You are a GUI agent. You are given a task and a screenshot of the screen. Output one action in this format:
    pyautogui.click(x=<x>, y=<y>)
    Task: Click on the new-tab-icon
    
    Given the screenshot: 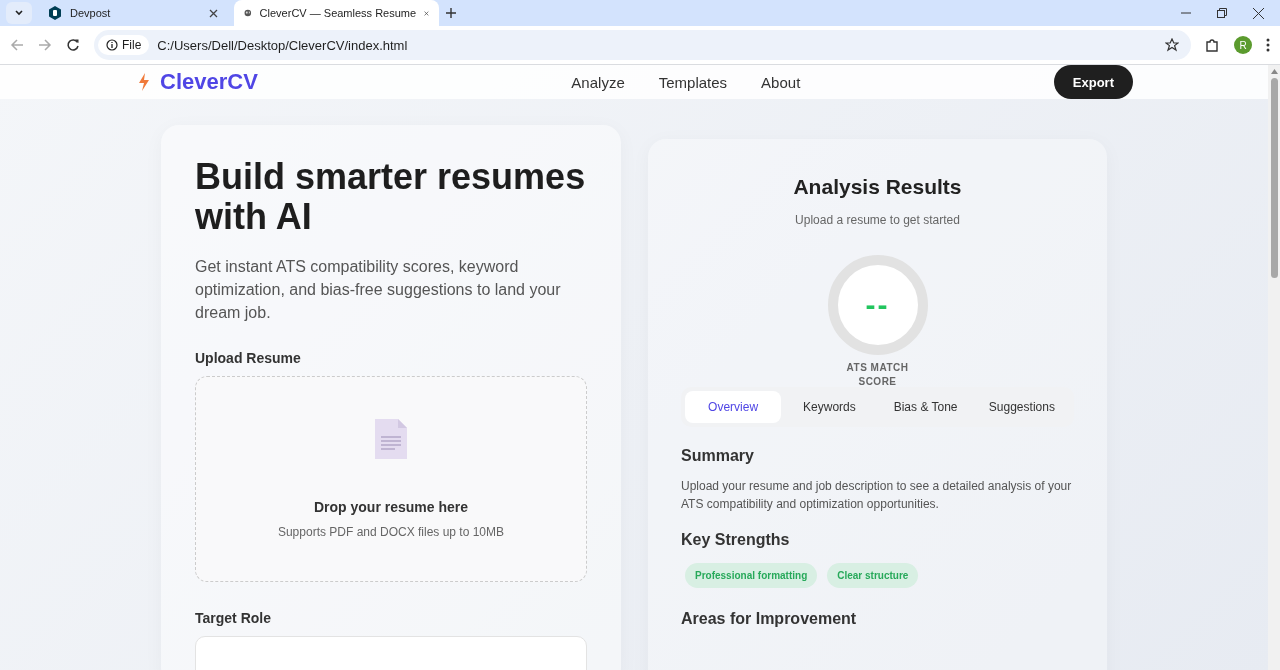 What is the action you would take?
    pyautogui.click(x=451, y=13)
    